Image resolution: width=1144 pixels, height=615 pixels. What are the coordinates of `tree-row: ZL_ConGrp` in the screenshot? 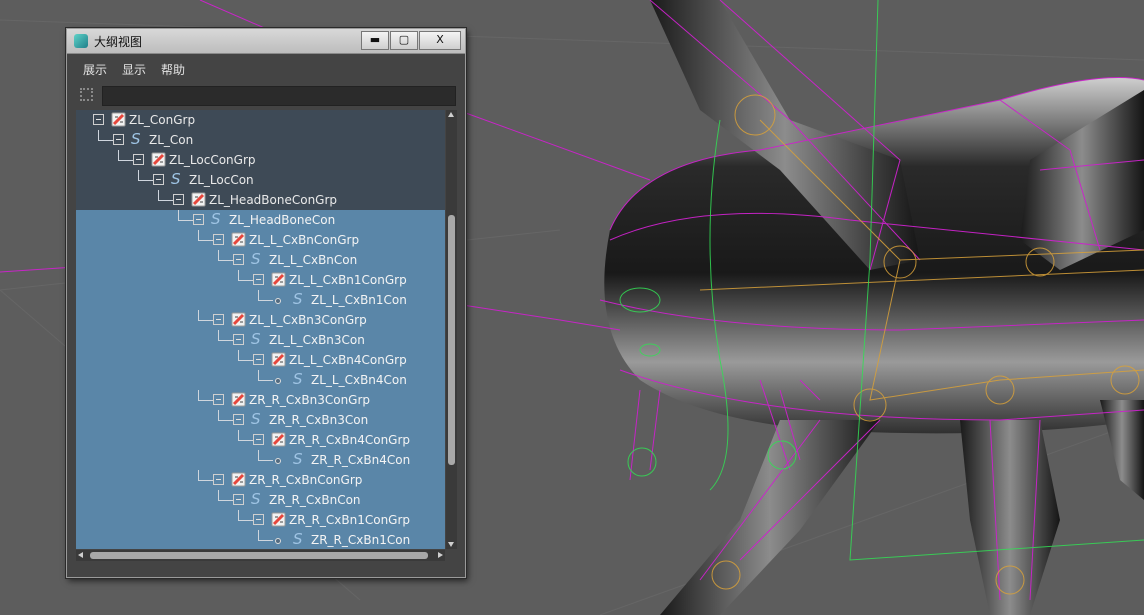 It's located at (260, 120).